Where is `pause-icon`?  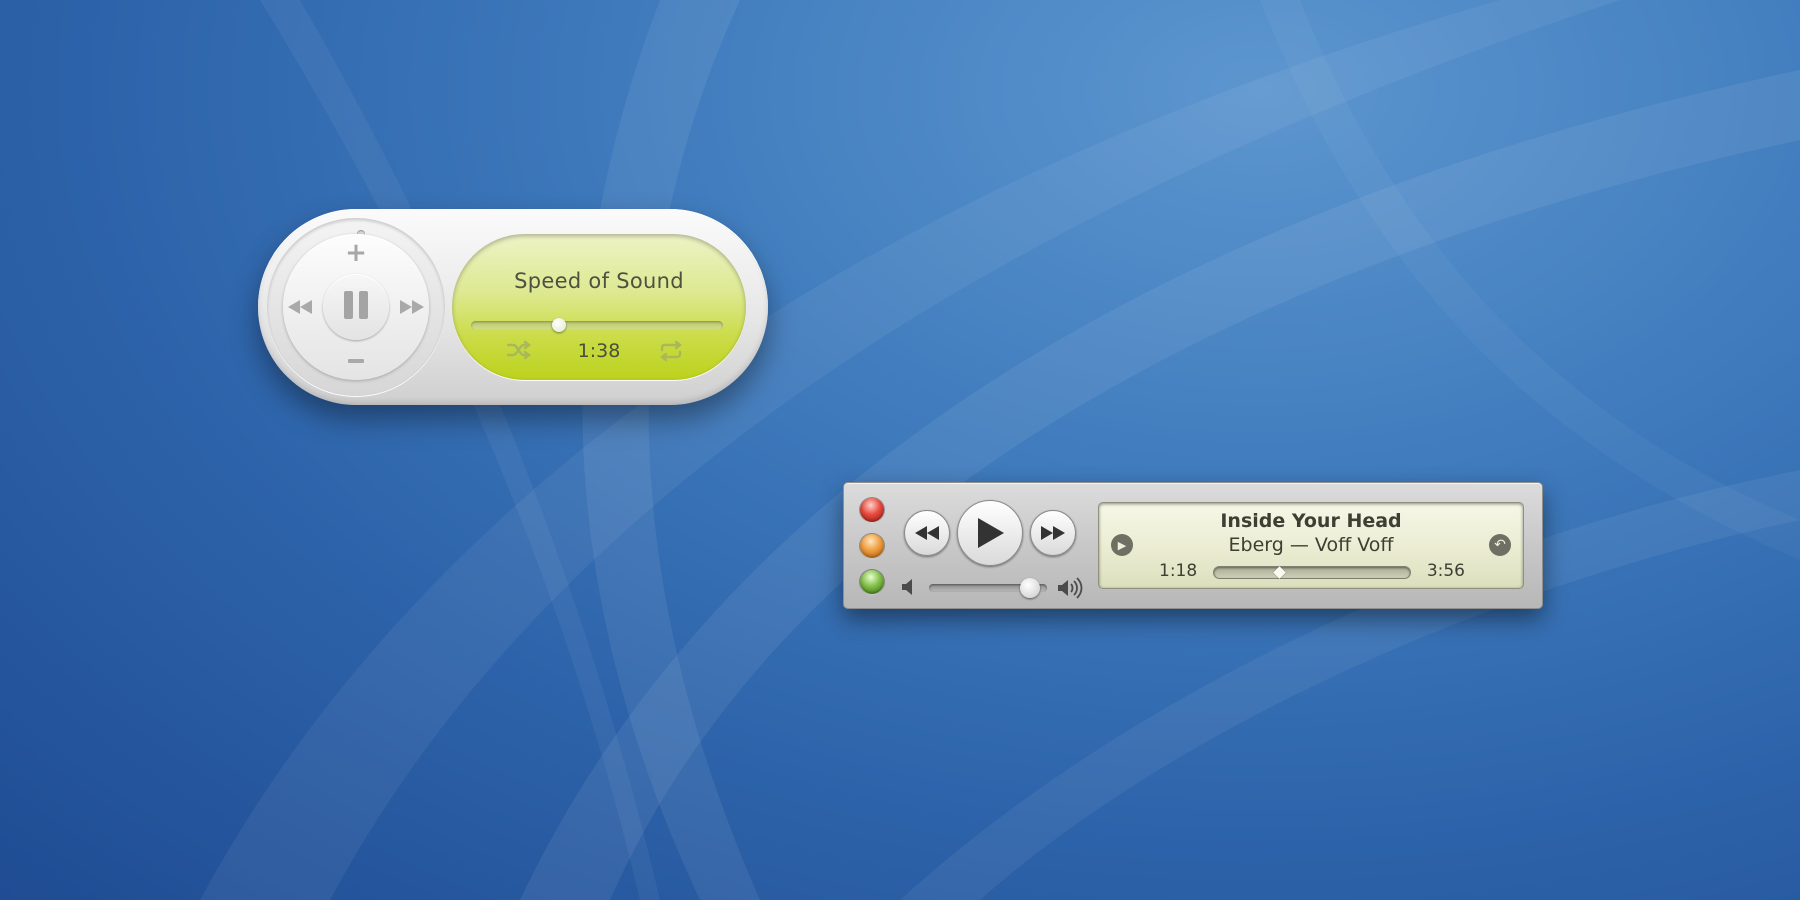
pause-icon is located at coordinates (356, 307).